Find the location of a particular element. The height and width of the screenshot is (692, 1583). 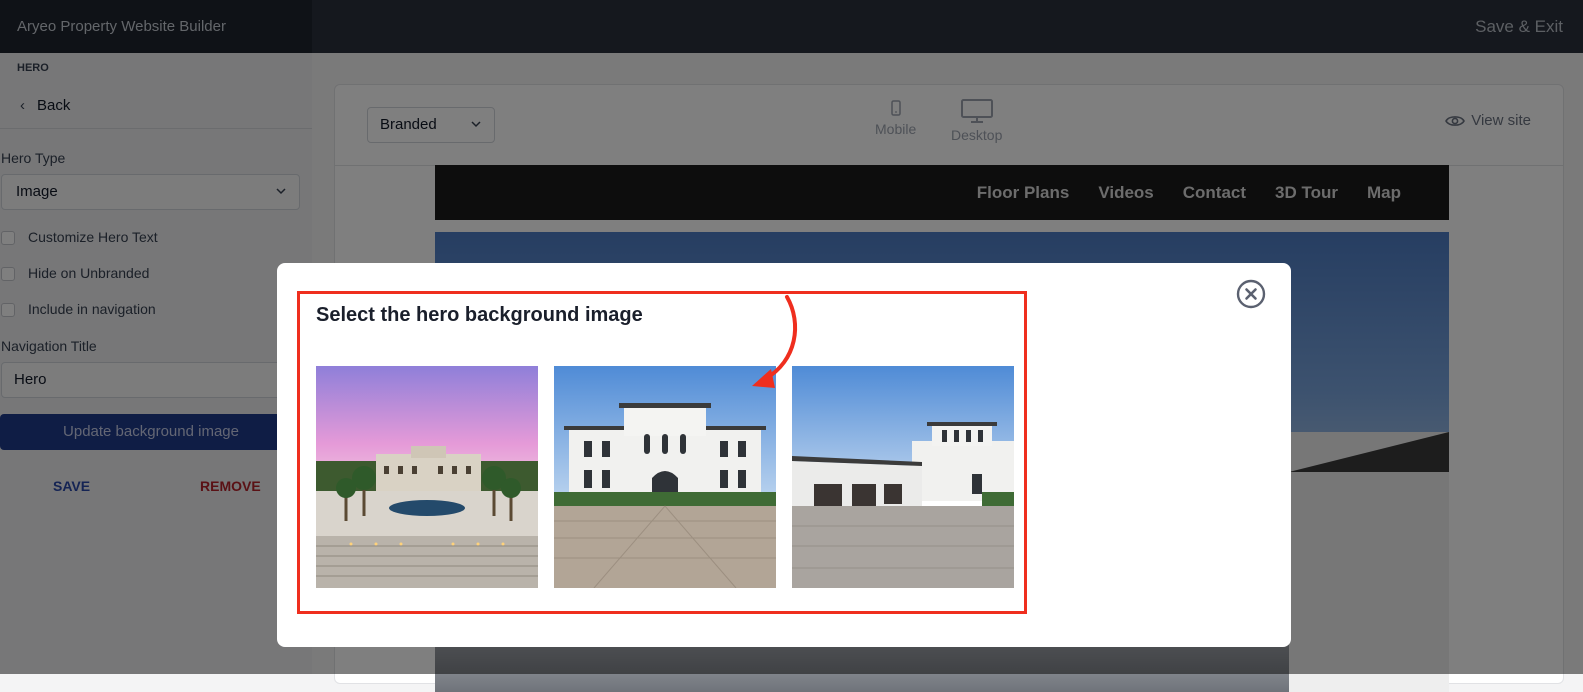

thumb-villa-garage-side is located at coordinates (903, 477).